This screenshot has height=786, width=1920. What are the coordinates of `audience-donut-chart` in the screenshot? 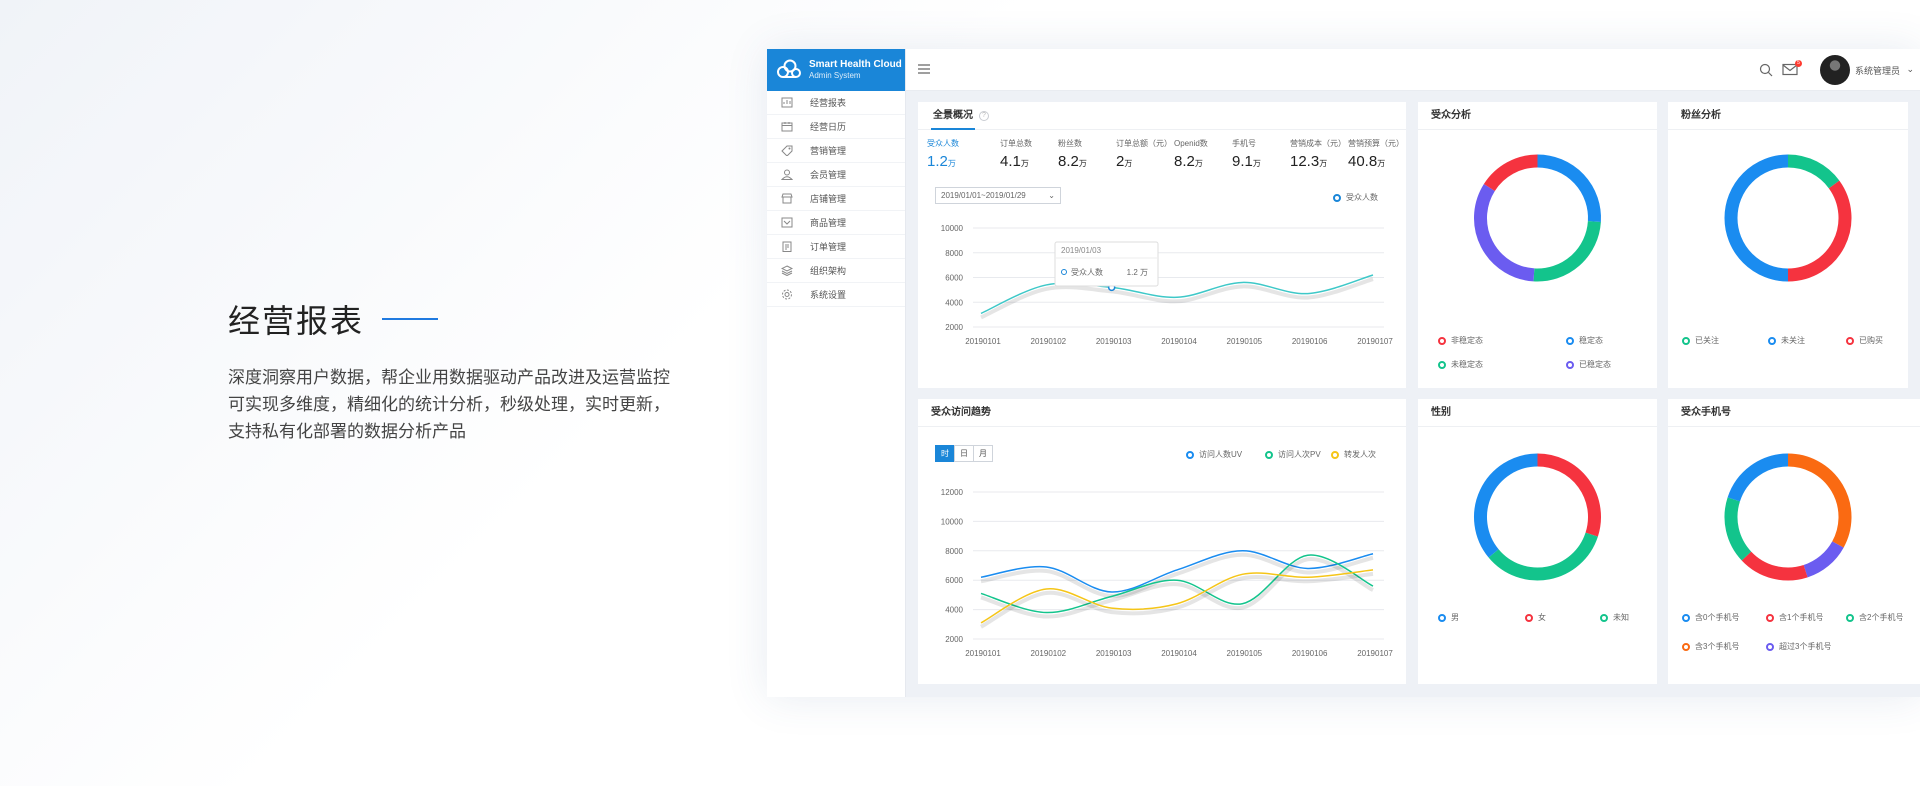 It's located at (1537, 218).